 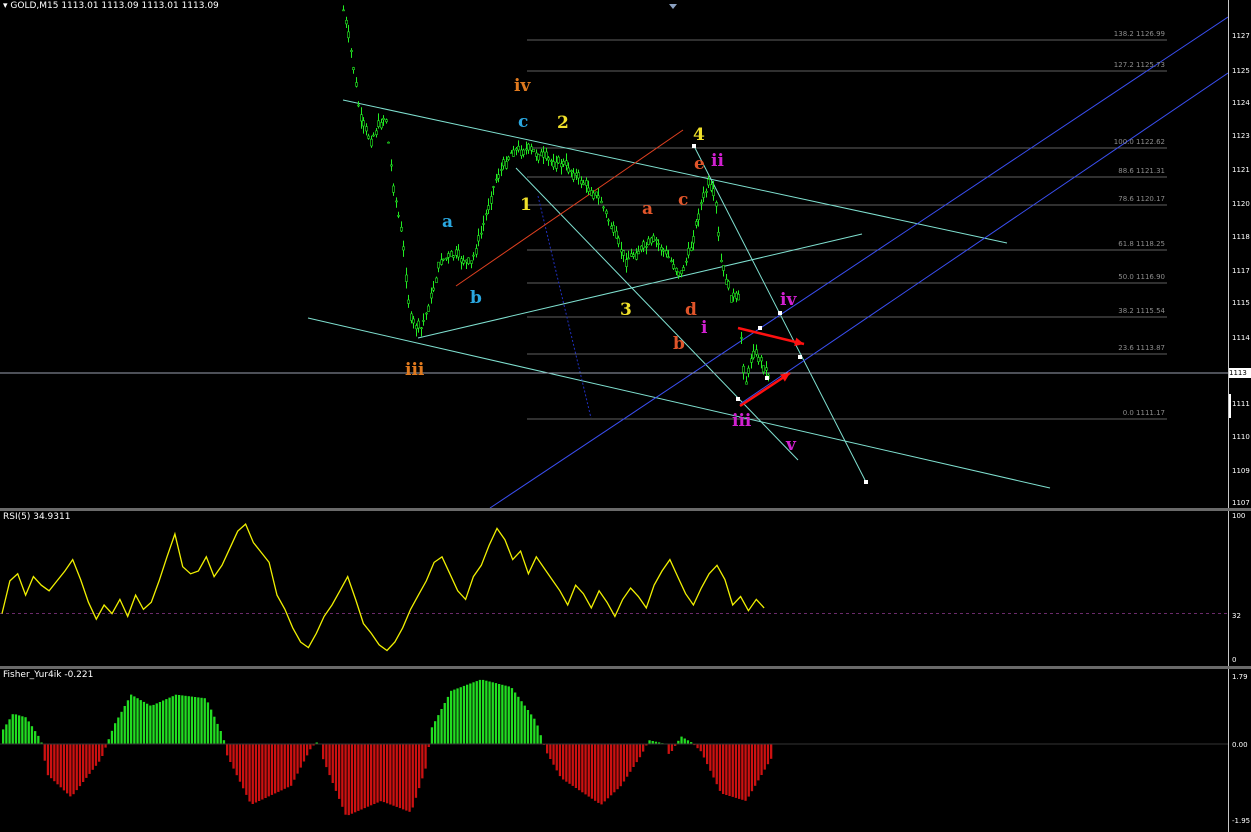 I want to click on fisher-axis, so click(x=1239, y=750).